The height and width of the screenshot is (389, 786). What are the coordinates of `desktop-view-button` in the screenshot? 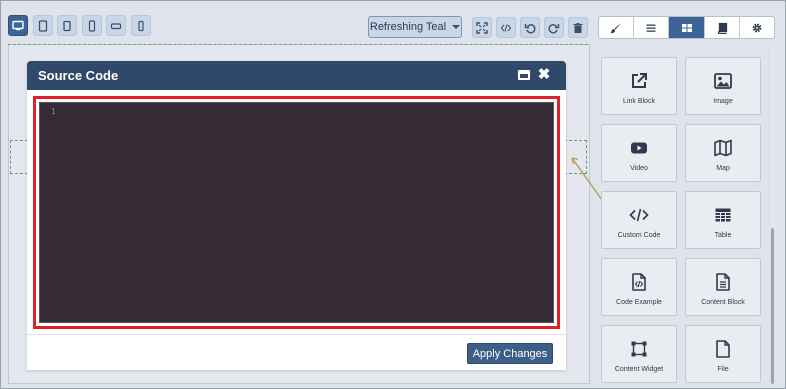 It's located at (18, 25).